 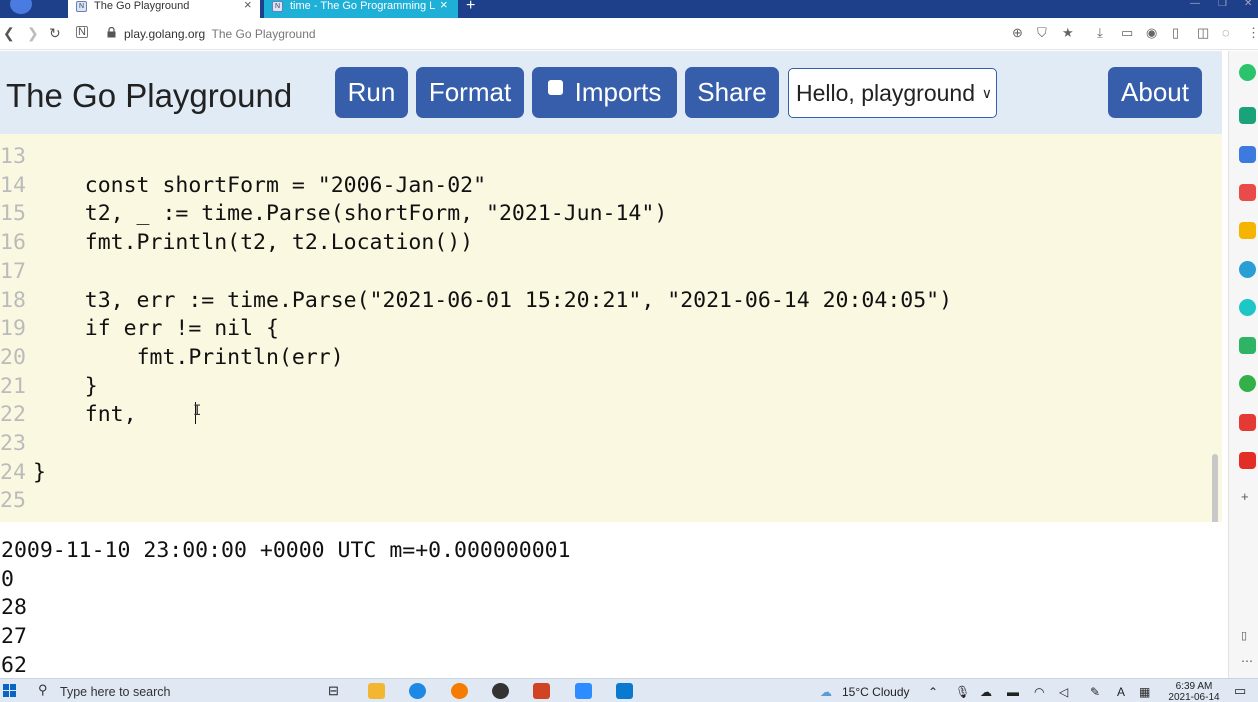 I want to click on zoom-icon: ⊕, so click(x=1017, y=33).